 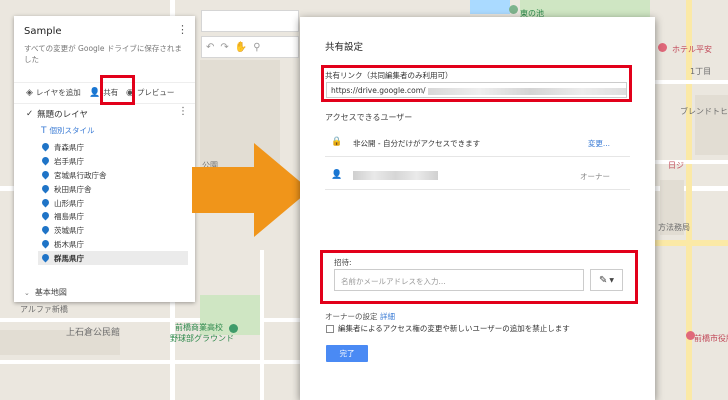 I want to click on map-block, so click(x=711, y=125).